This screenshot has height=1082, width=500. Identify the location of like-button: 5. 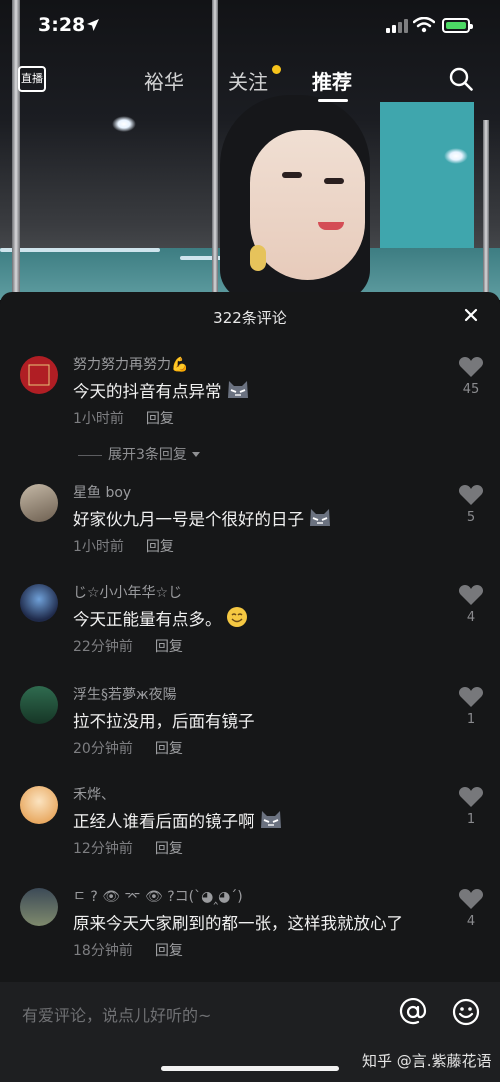
(471, 504).